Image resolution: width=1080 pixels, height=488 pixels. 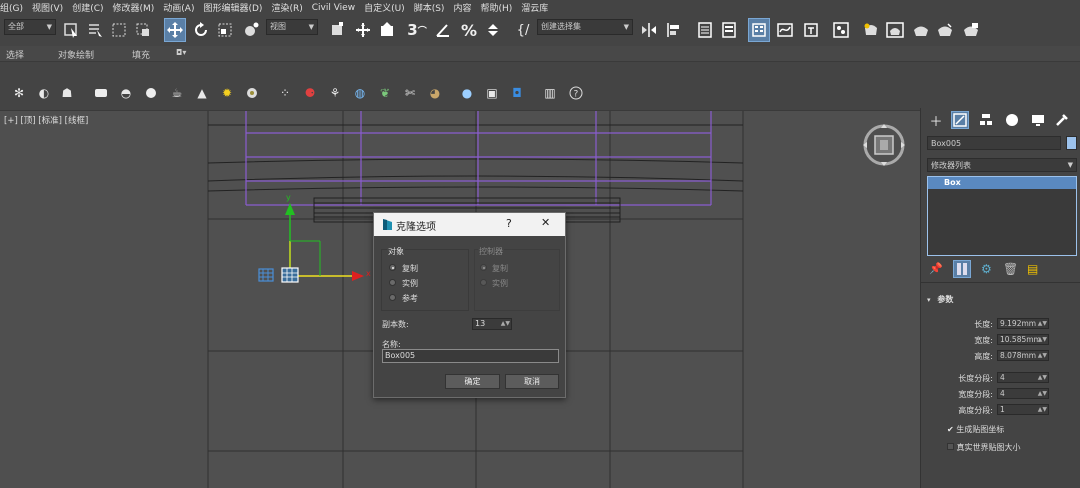 What do you see at coordinates (1010, 269) in the screenshot?
I see `remove-modifier-icon: 🗑` at bounding box center [1010, 269].